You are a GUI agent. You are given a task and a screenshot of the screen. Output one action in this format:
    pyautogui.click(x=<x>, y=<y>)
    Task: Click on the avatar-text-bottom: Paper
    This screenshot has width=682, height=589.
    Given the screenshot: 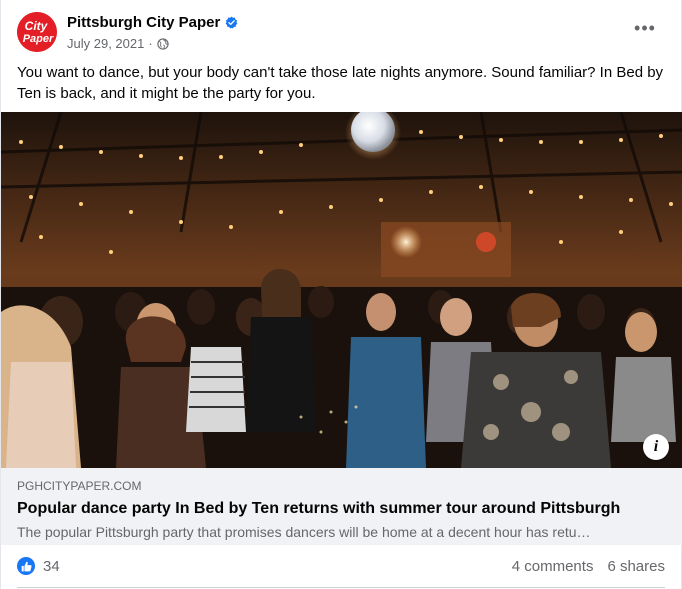 What is the action you would take?
    pyautogui.click(x=38, y=39)
    